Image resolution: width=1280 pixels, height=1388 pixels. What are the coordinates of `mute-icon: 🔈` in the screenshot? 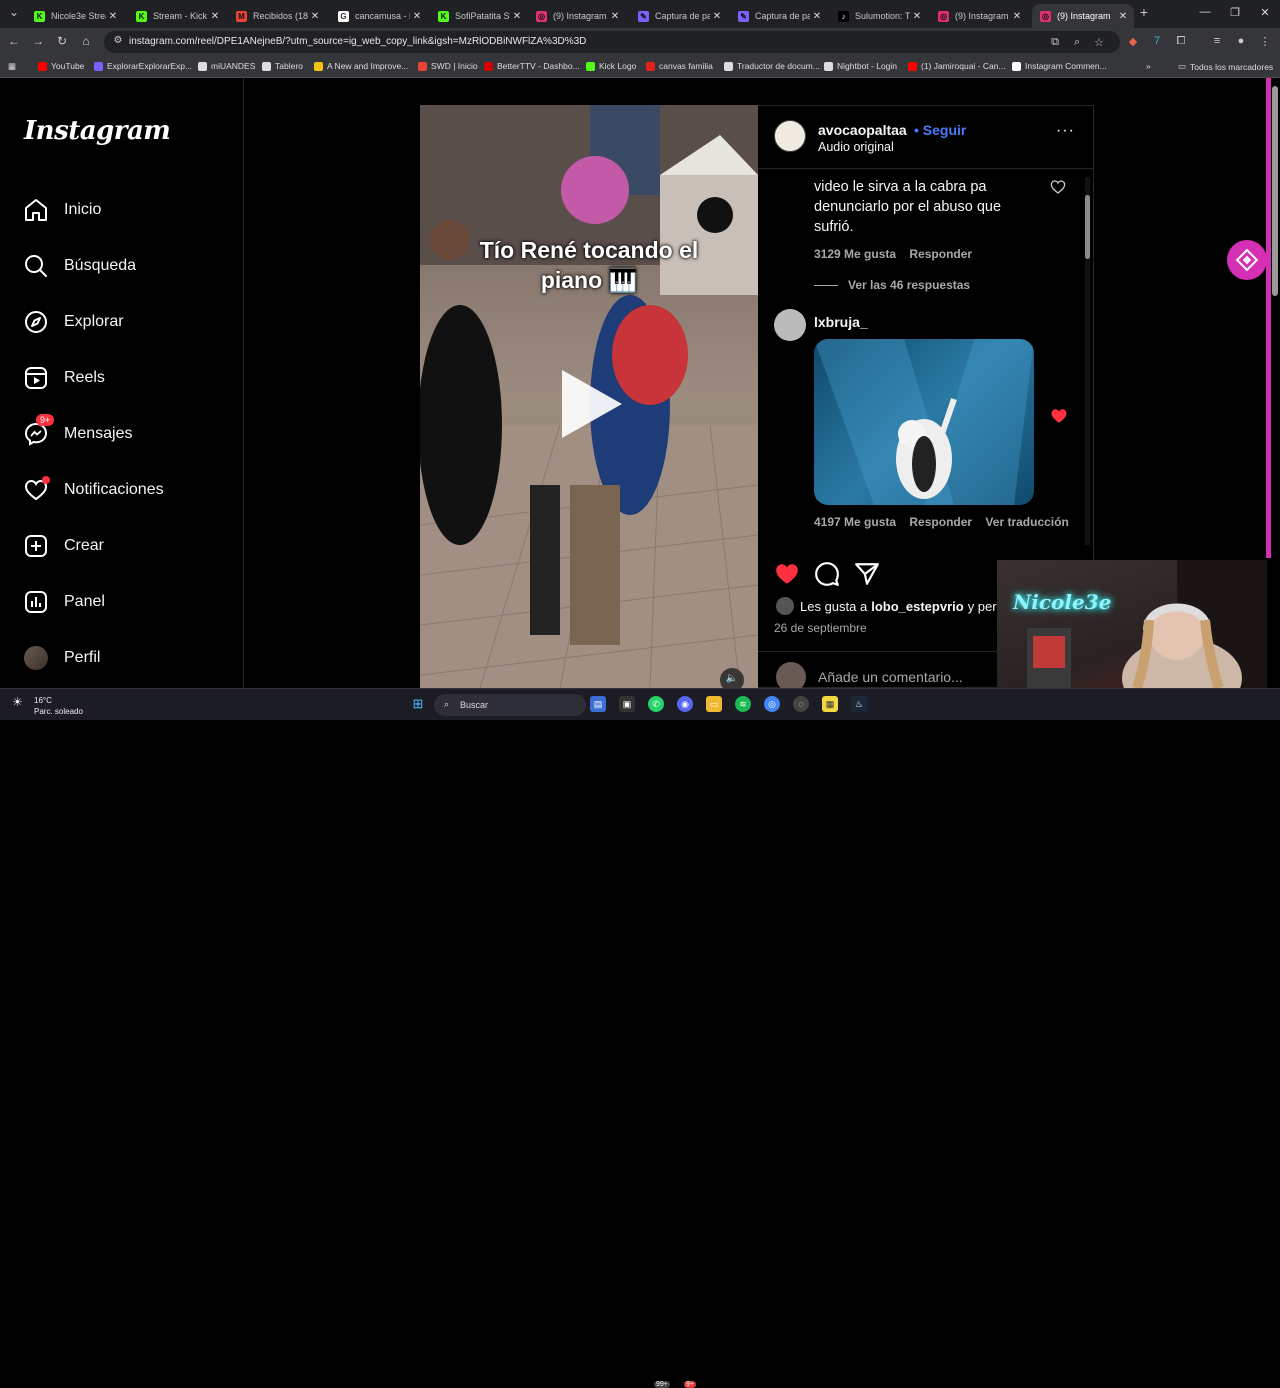 It's located at (732, 678).